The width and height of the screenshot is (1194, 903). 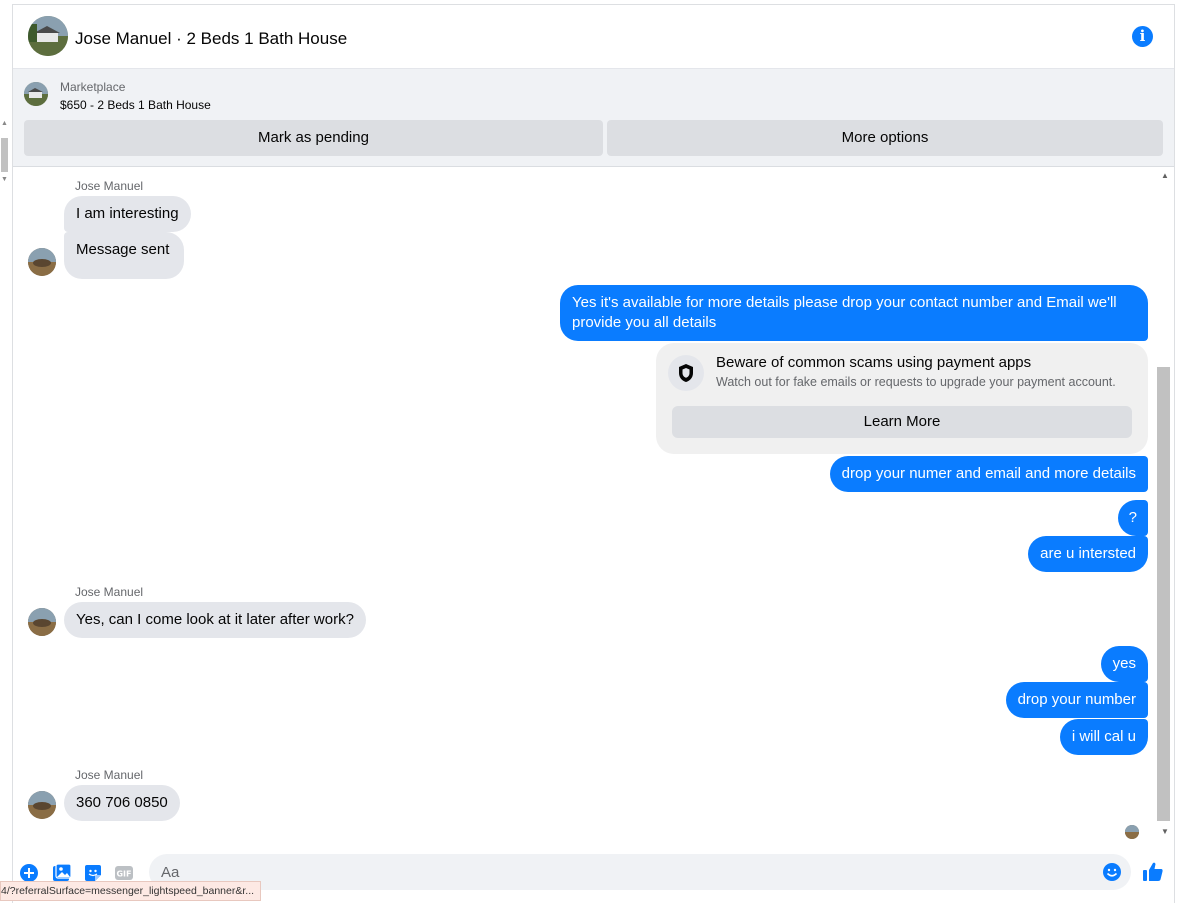 I want to click on gif-icon: GIF, so click(x=124, y=873).